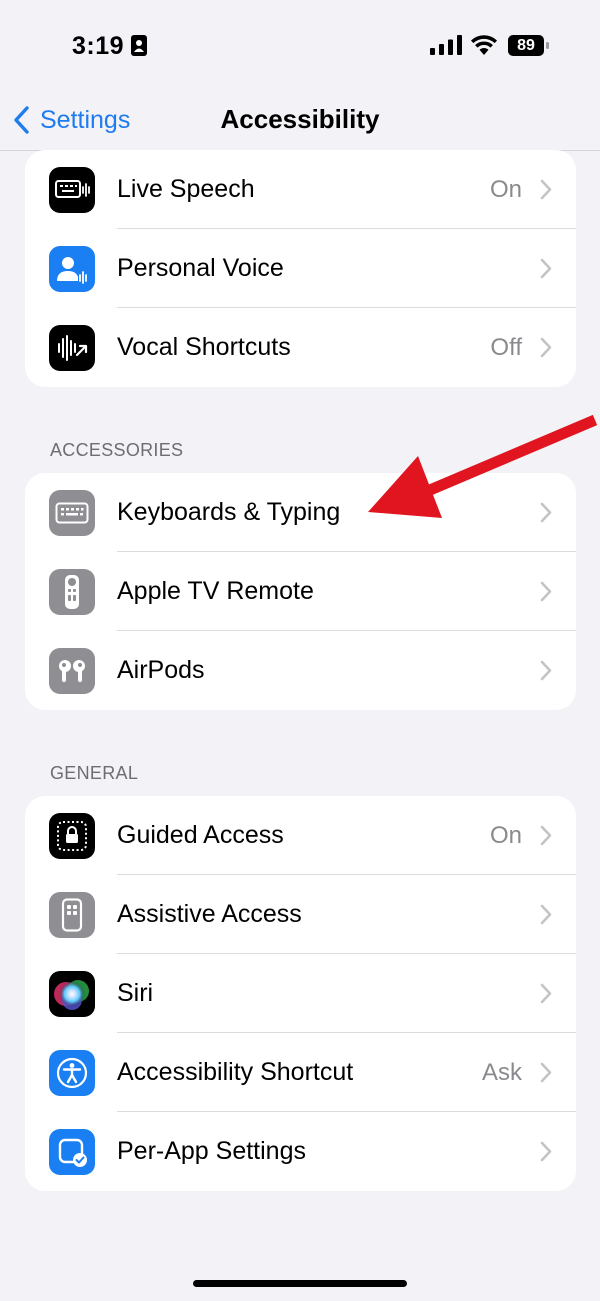  Describe the element at coordinates (204, 347) in the screenshot. I see `row-label: Vocal Shortcuts` at that location.